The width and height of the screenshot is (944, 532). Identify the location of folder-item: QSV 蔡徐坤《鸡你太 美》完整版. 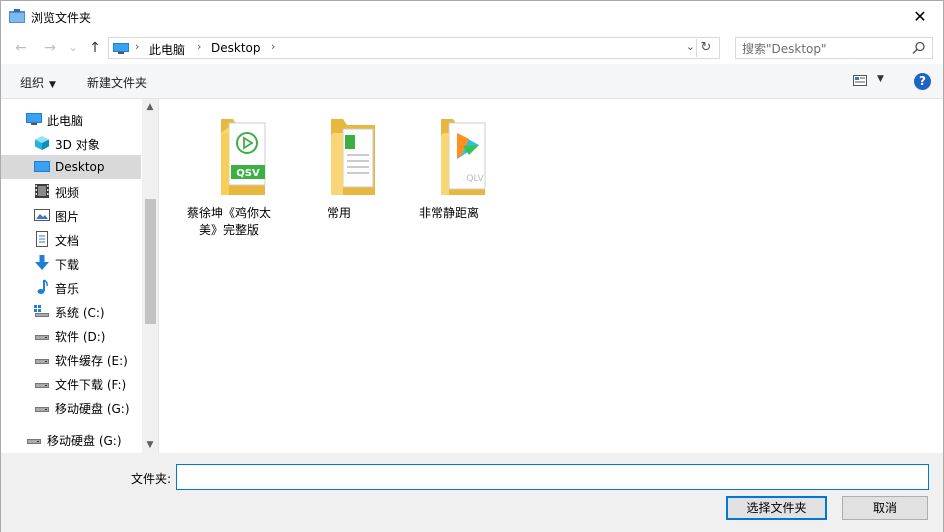
(229, 178).